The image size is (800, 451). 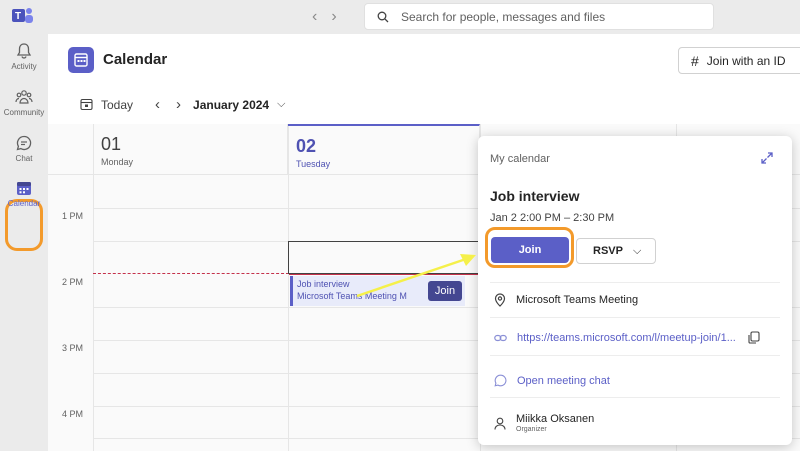 I want to click on person-icon, so click(x=500, y=423).